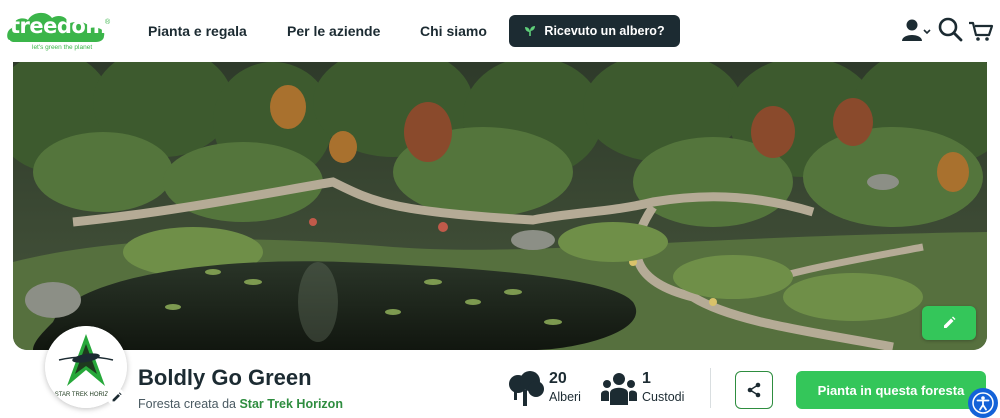 This screenshot has height=418, width=1000. I want to click on user-account-button, so click(915, 30).